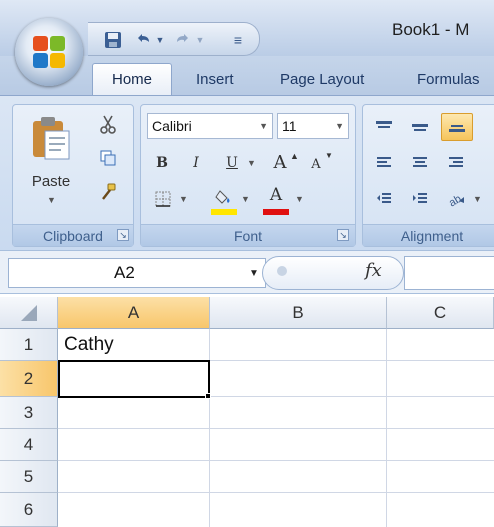 The width and height of the screenshot is (494, 527). I want to click on decrease-indent-icon, so click(384, 199).